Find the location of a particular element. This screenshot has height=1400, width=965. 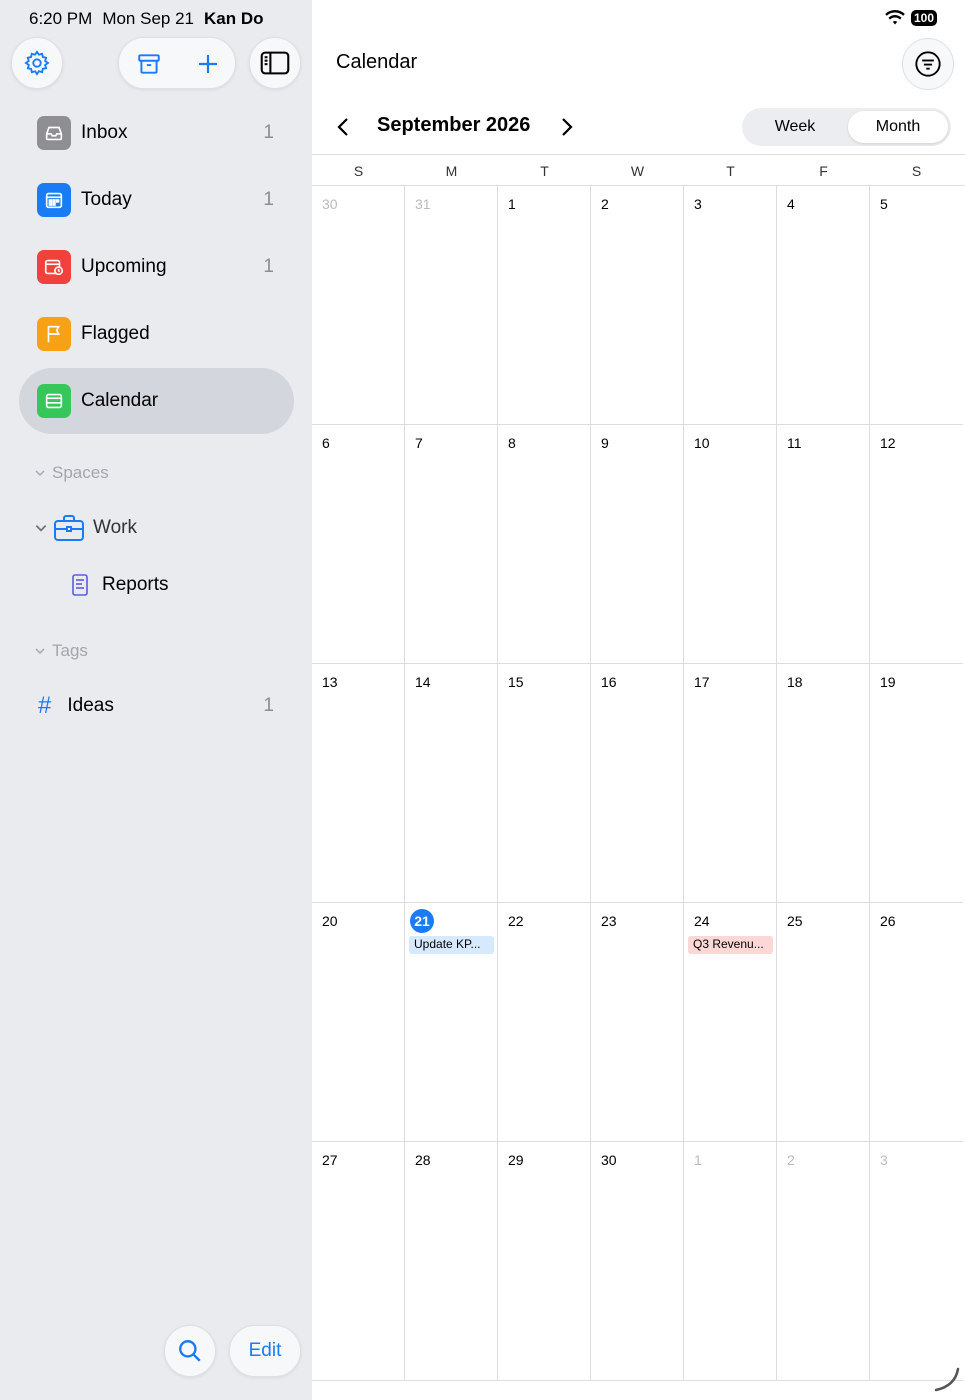

calendar-day-cell: 6 is located at coordinates (358, 544).